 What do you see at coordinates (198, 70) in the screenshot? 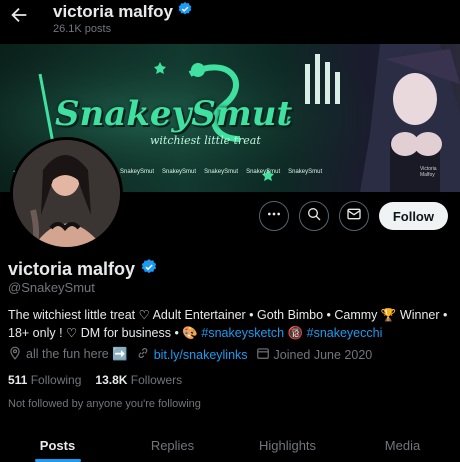
I see `snake-head` at bounding box center [198, 70].